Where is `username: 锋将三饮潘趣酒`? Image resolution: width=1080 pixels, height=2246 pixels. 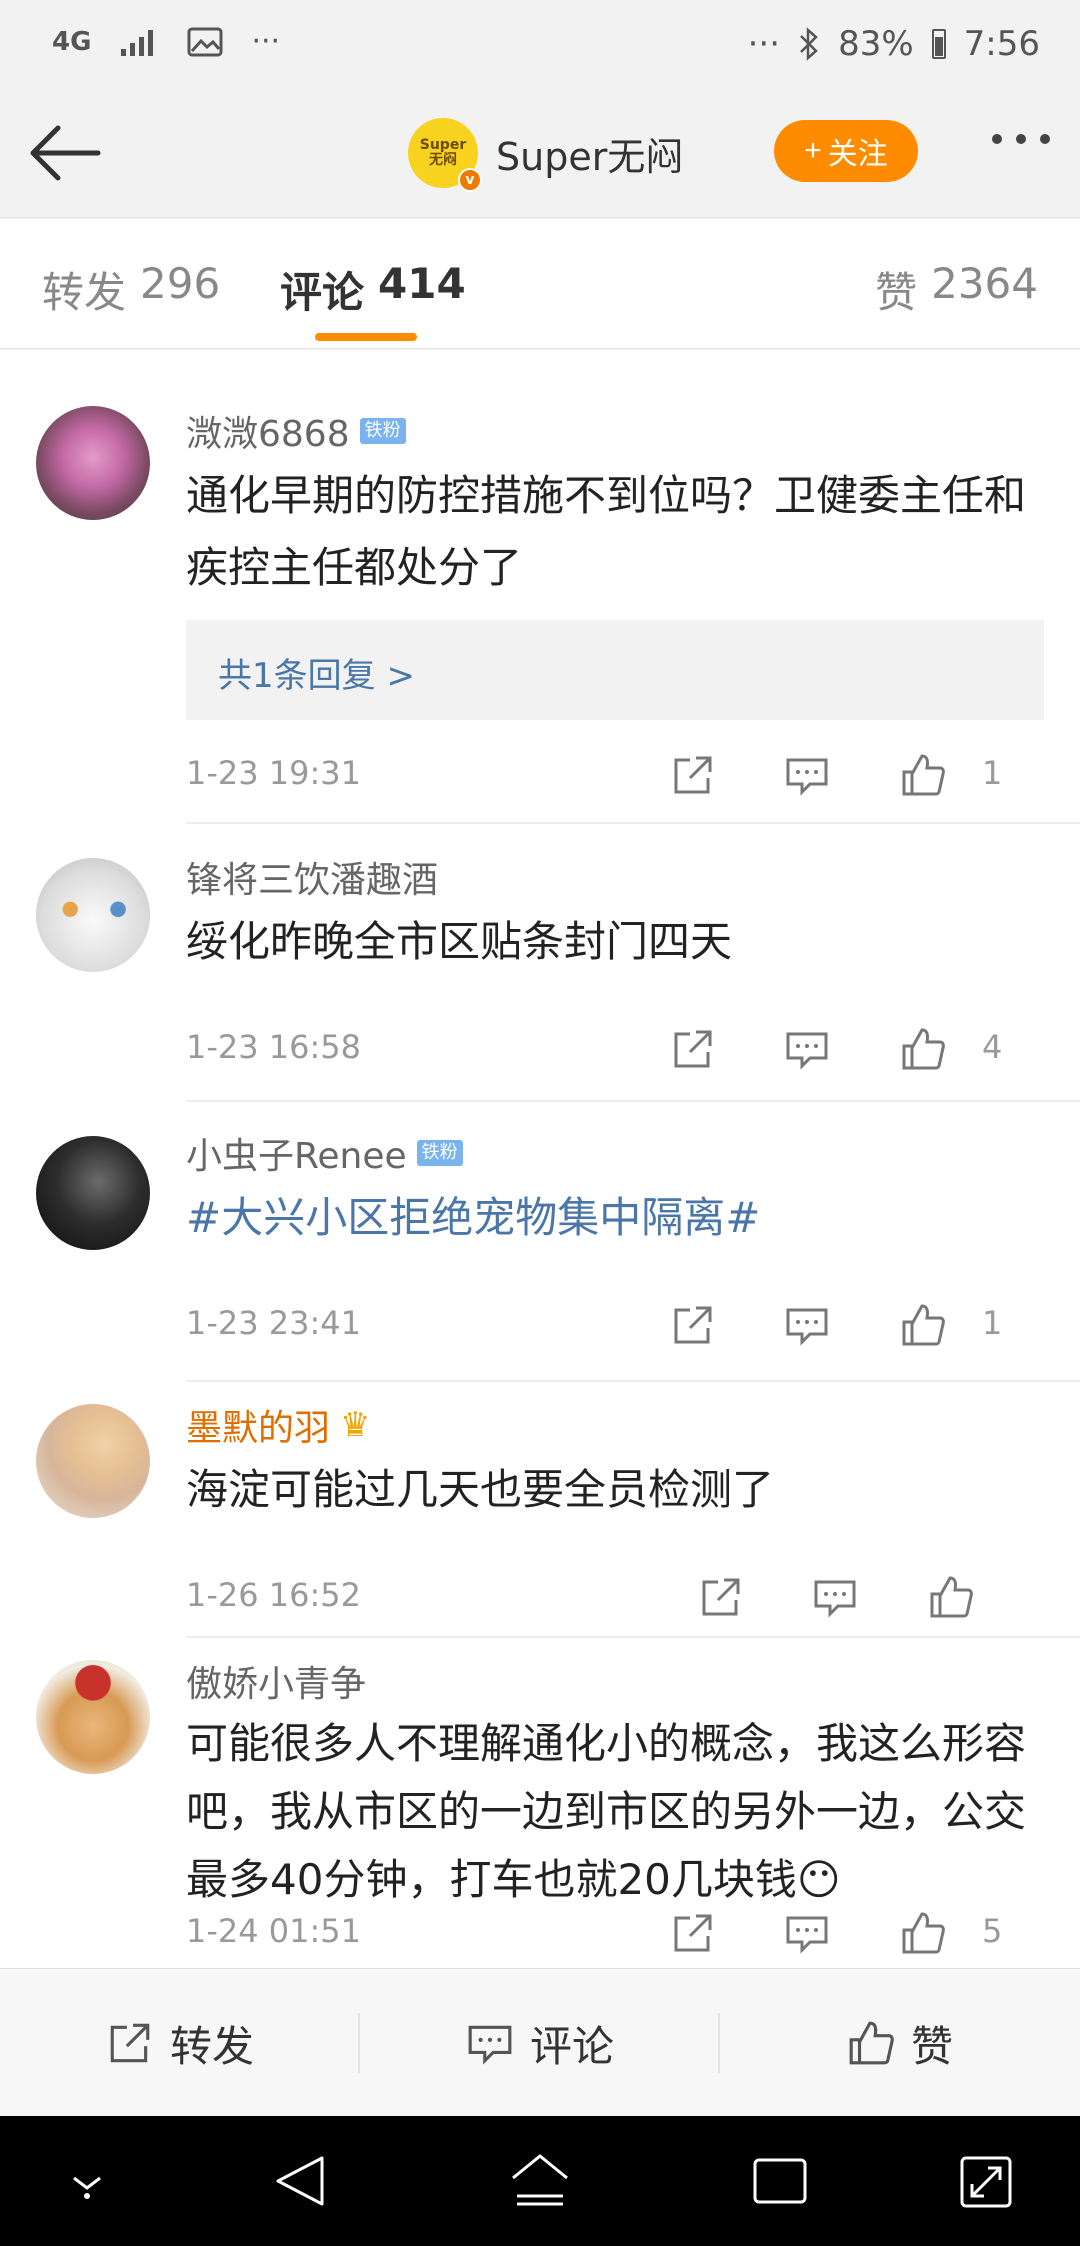 username: 锋将三饮潘趣酒 is located at coordinates (312, 877).